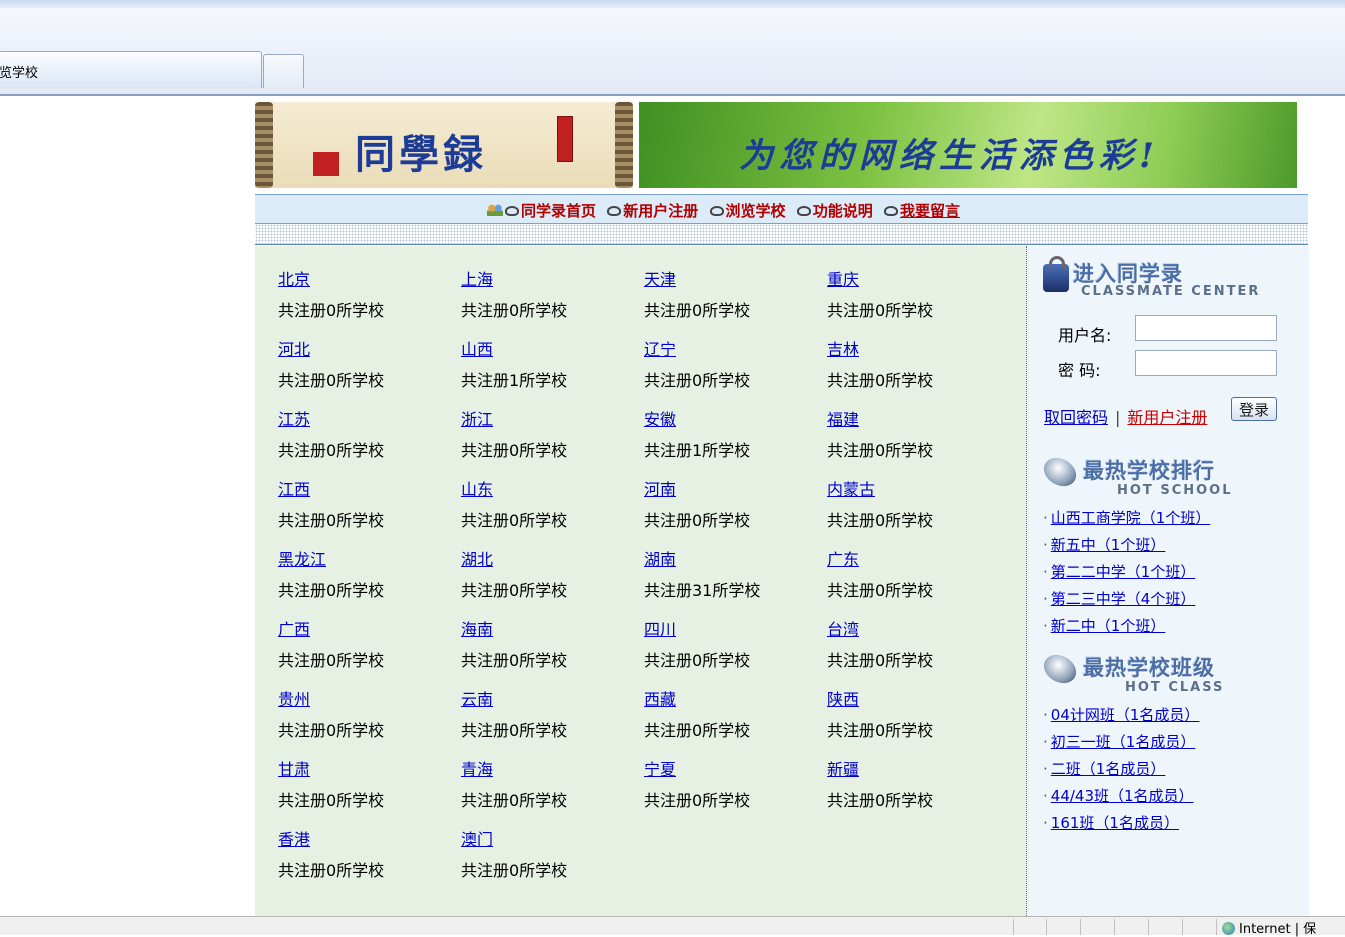  What do you see at coordinates (1175, 490) in the screenshot?
I see `hot-school-subtitle: HOT SCHOOL` at bounding box center [1175, 490].